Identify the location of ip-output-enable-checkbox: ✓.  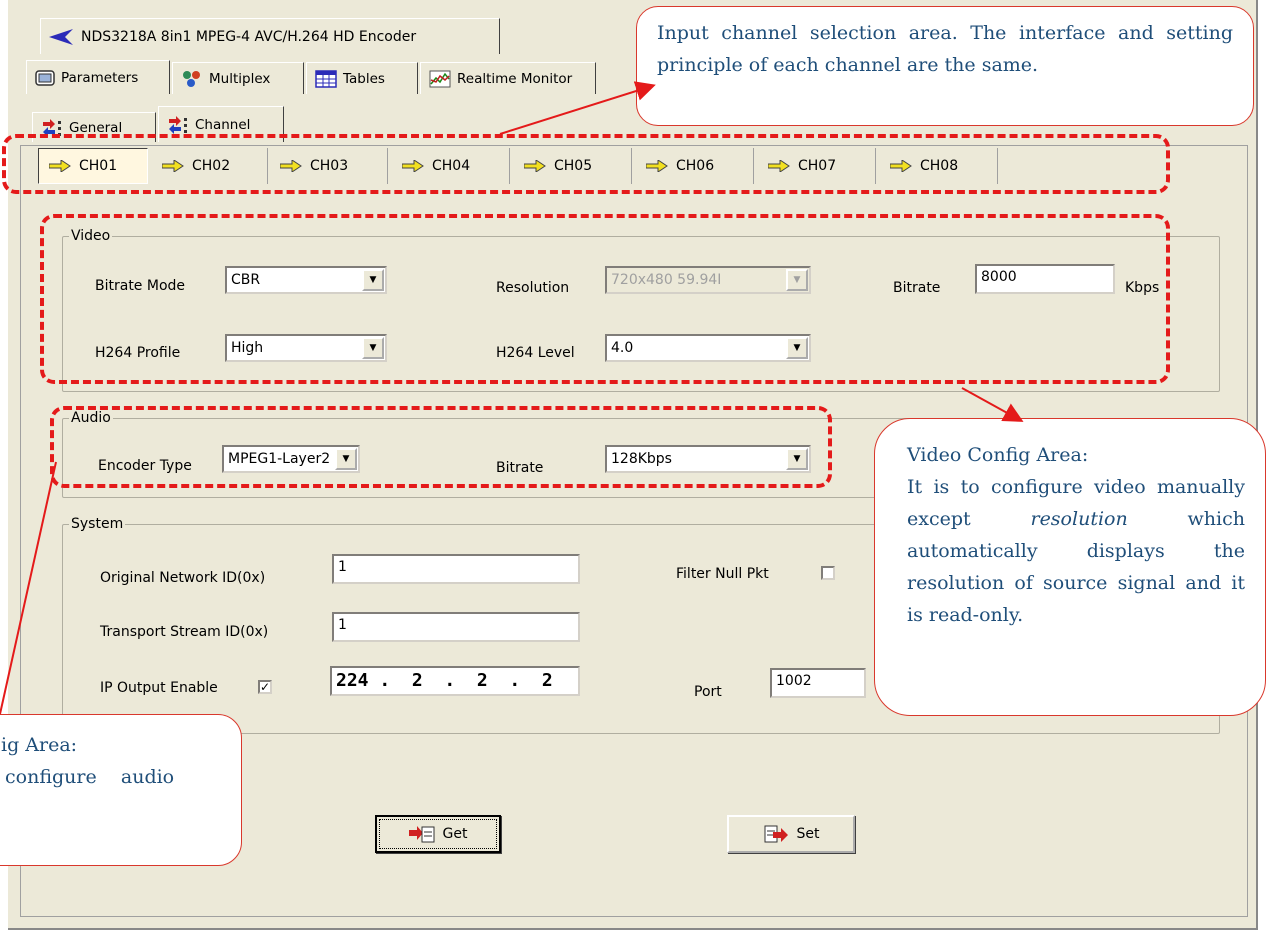
(265, 687).